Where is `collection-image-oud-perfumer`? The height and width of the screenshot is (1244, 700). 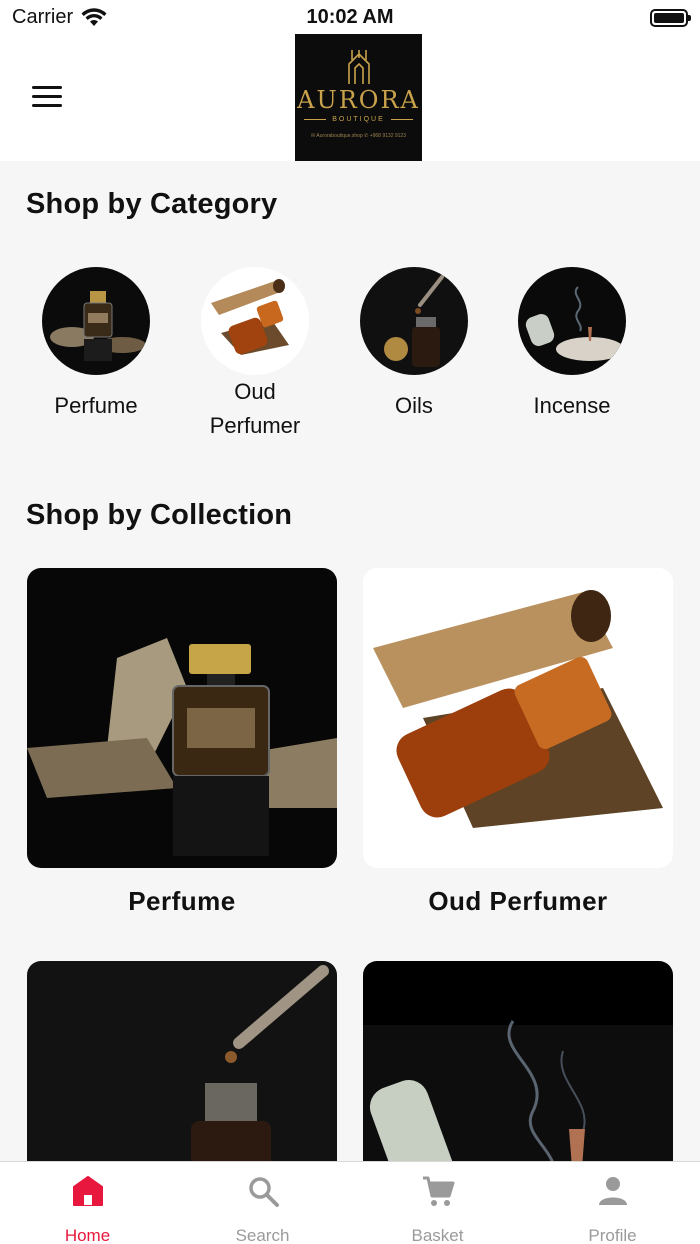
collection-image-oud-perfumer is located at coordinates (518, 718).